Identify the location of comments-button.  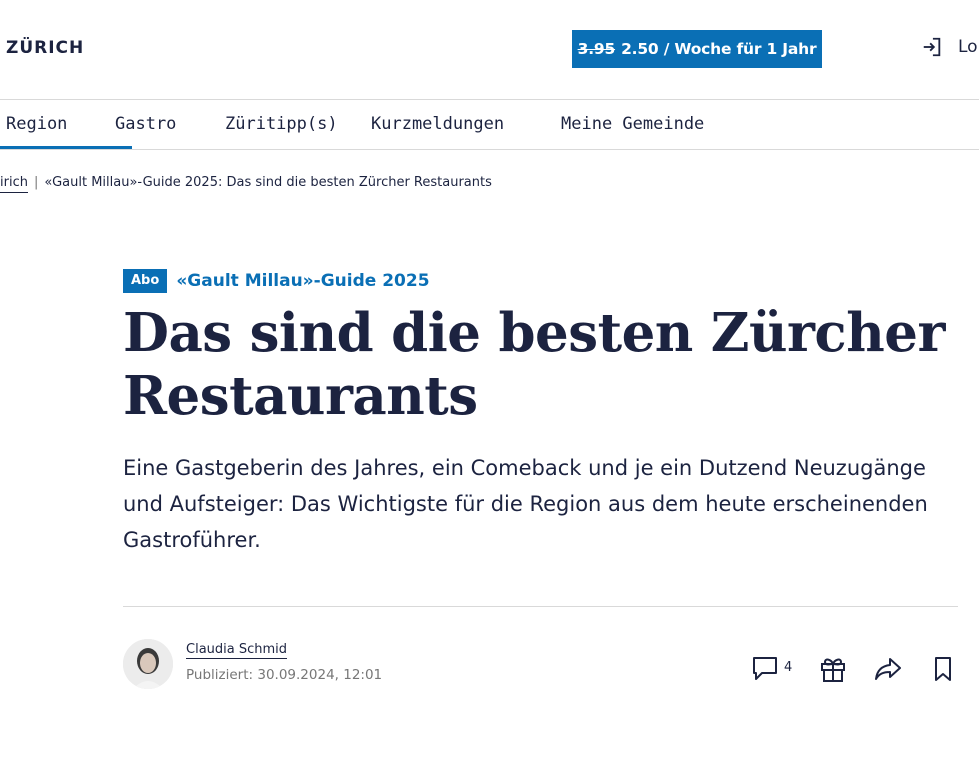
(765, 669).